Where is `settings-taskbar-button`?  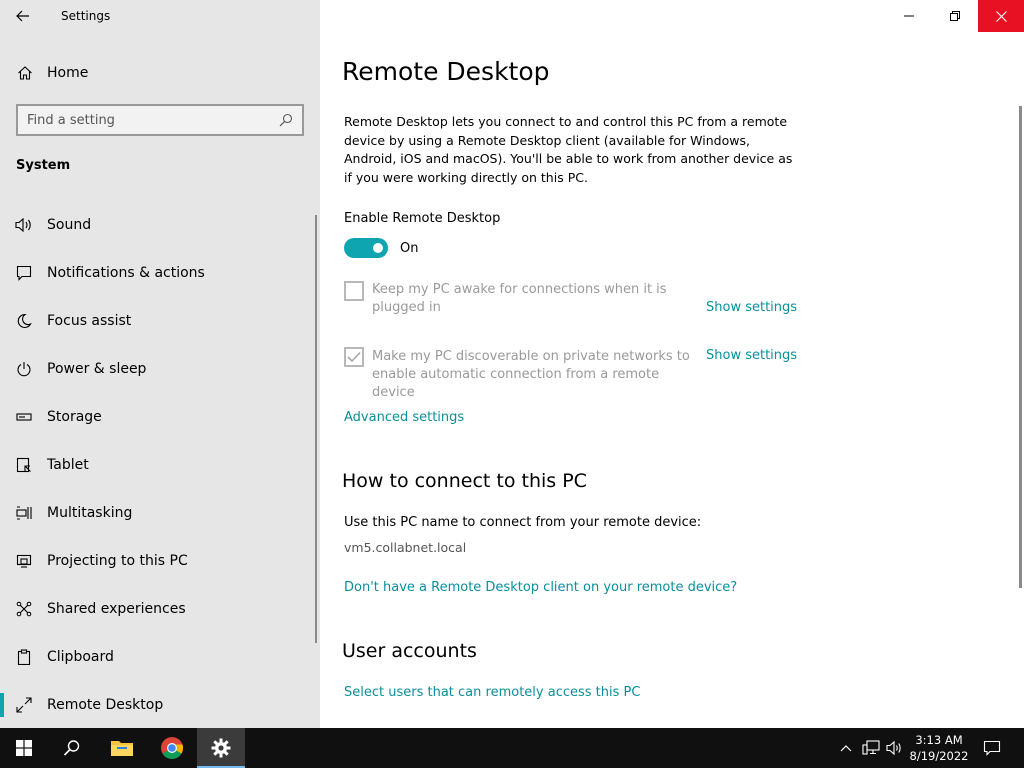 settings-taskbar-button is located at coordinates (221, 748).